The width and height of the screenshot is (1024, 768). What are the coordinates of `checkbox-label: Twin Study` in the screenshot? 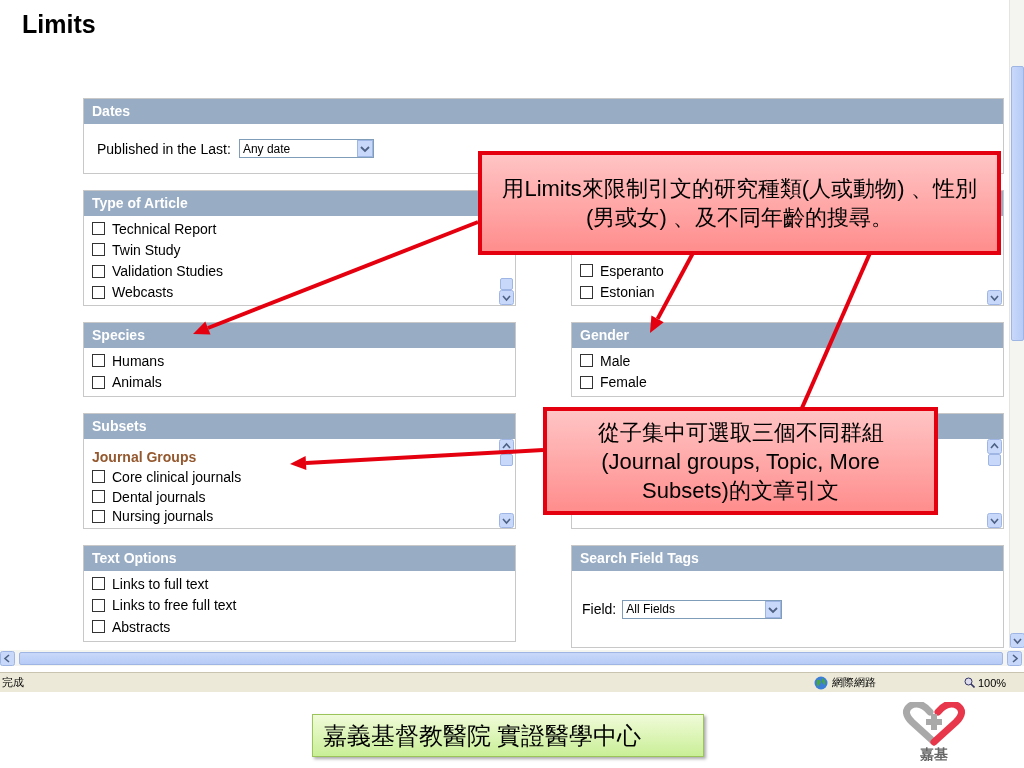 It's located at (146, 249).